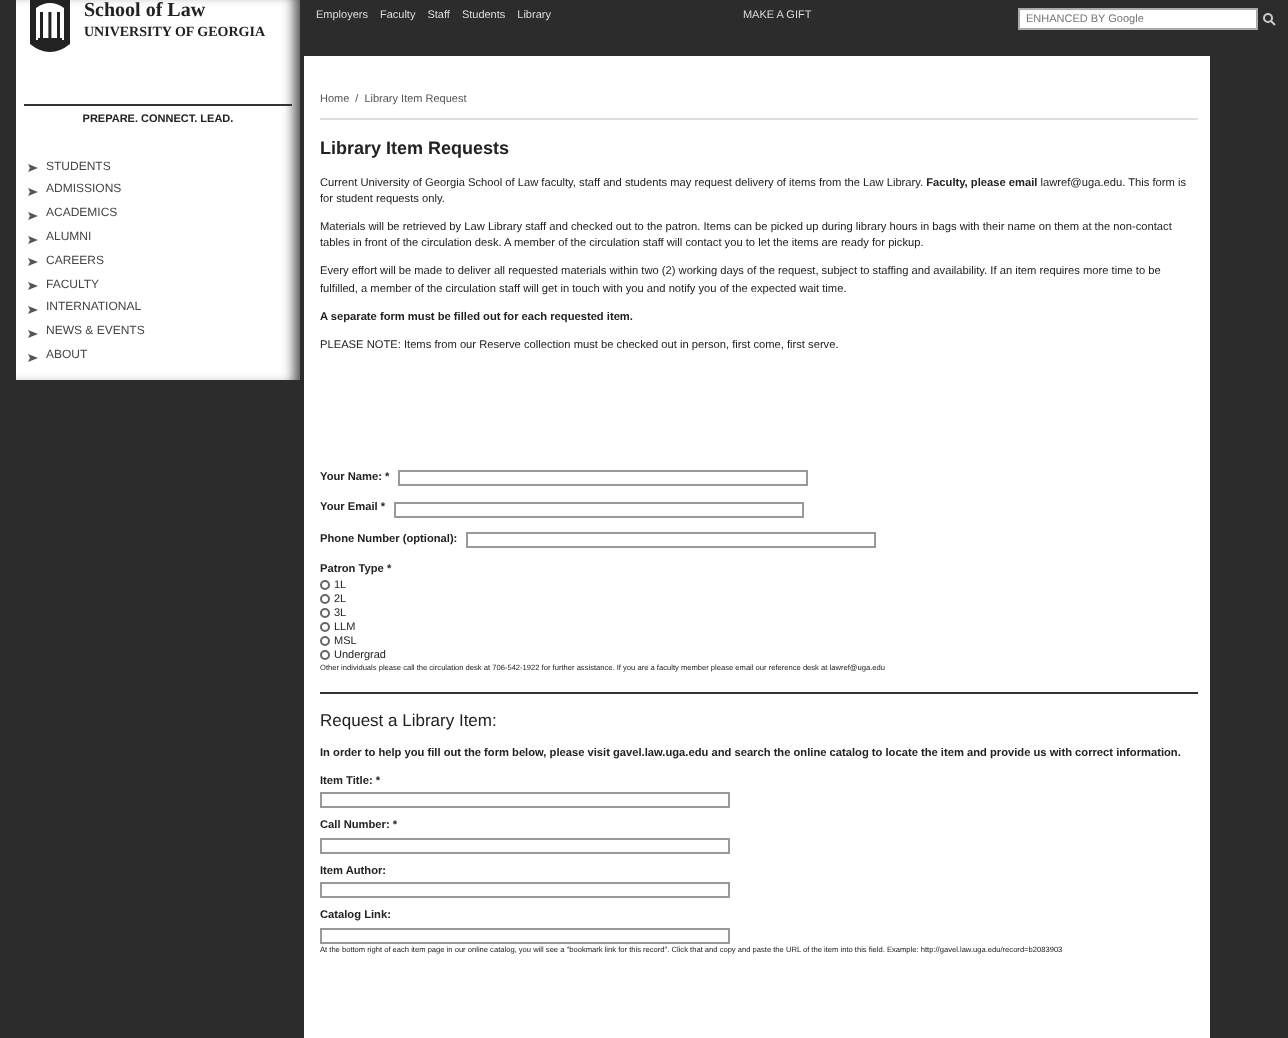 The height and width of the screenshot is (1038, 1288). Describe the element at coordinates (409, 719) in the screenshot. I see `section-title: Request a Library Item:` at that location.